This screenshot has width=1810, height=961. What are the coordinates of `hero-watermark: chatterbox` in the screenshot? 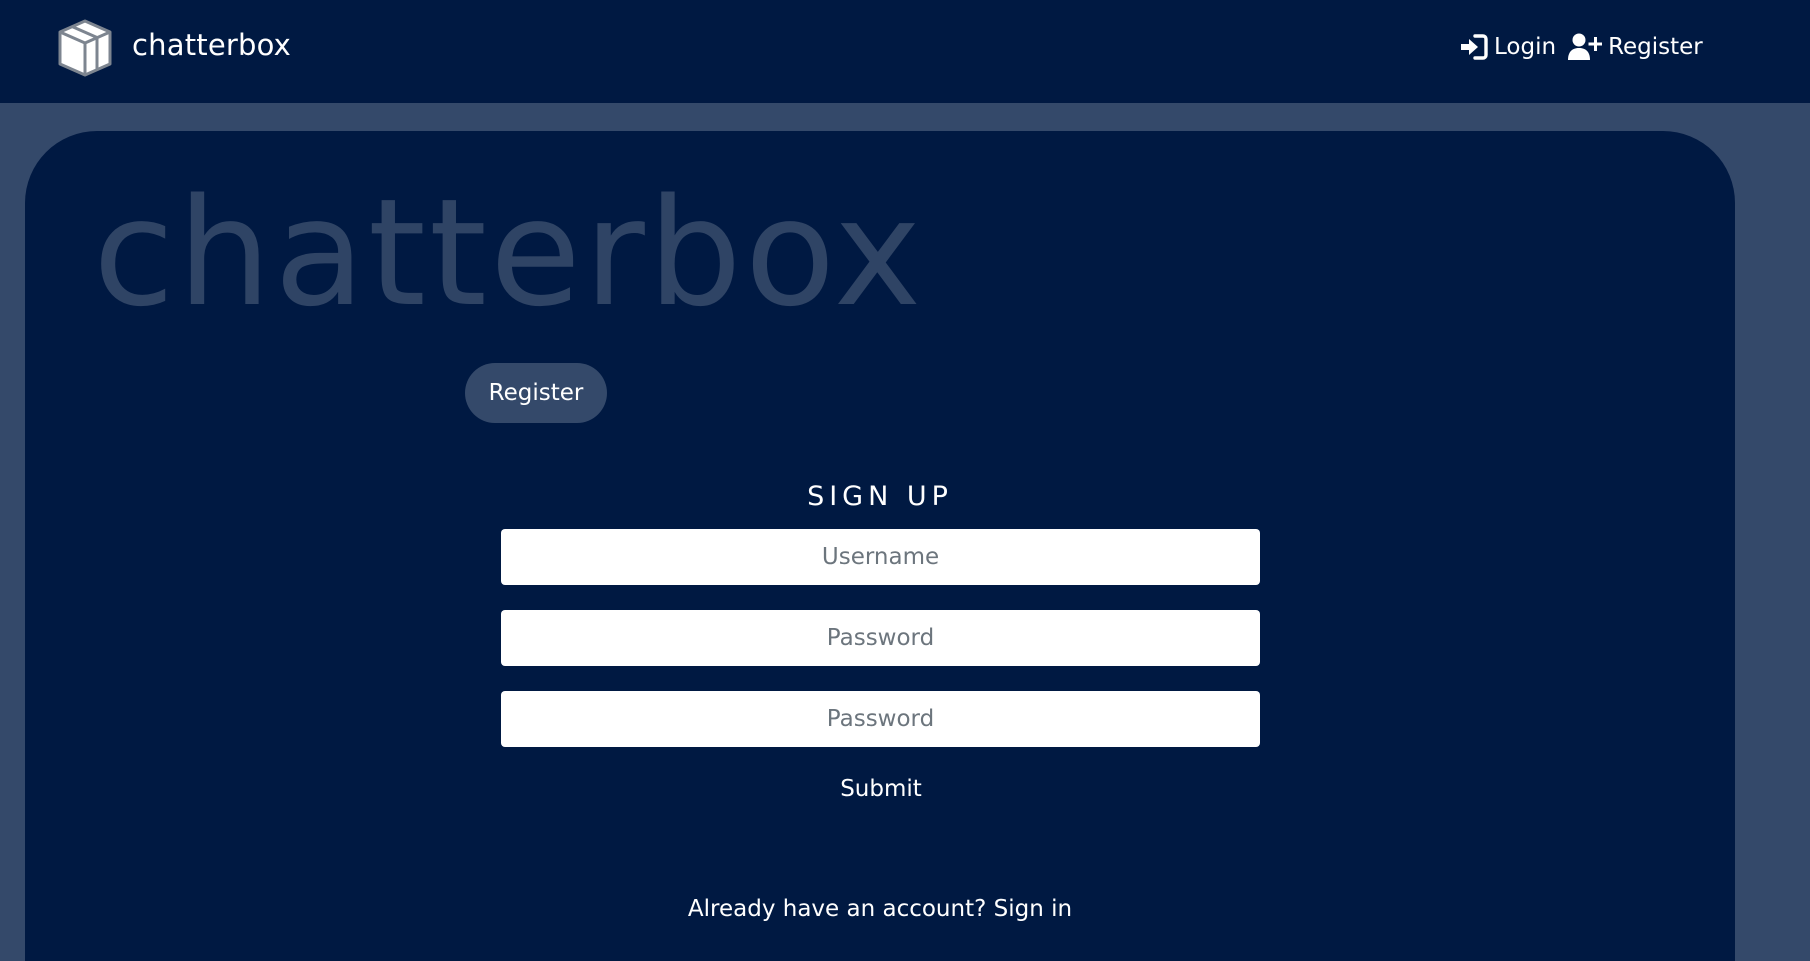 It's located at (509, 253).